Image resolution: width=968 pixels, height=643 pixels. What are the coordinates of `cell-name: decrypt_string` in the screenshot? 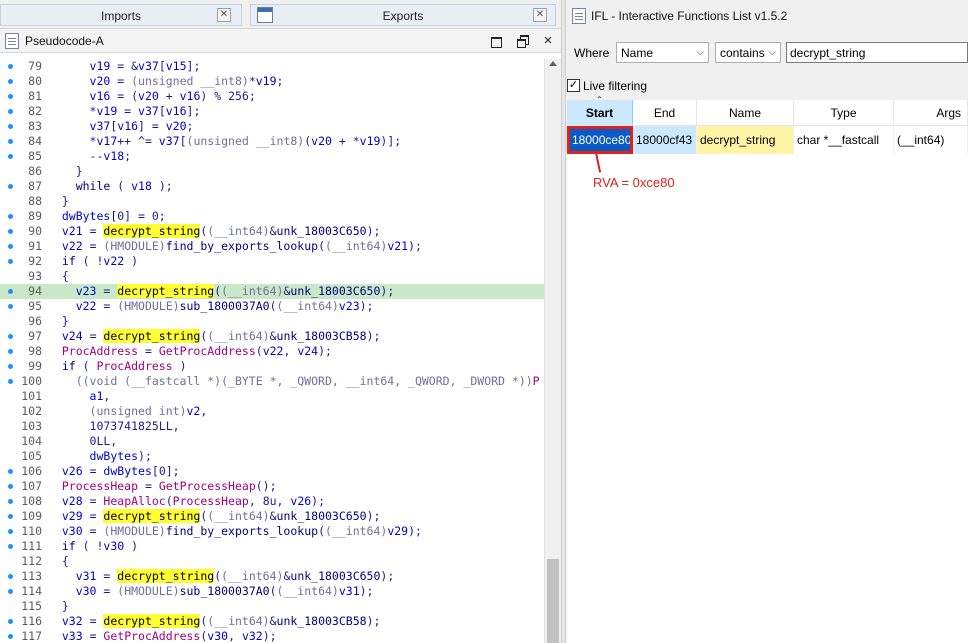 It's located at (745, 140).